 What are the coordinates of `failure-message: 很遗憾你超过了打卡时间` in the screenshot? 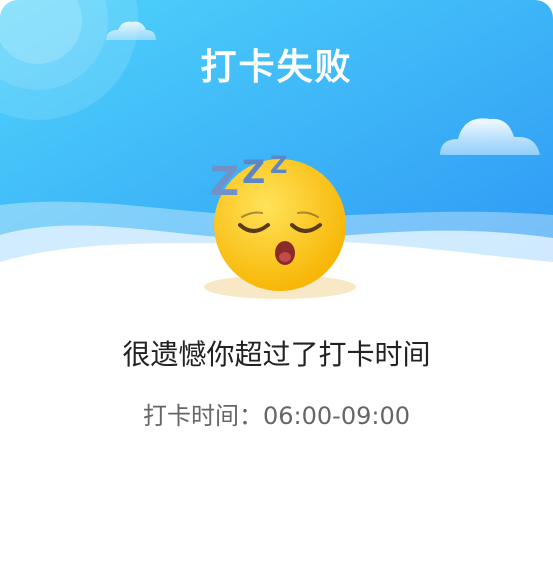 It's located at (276, 354).